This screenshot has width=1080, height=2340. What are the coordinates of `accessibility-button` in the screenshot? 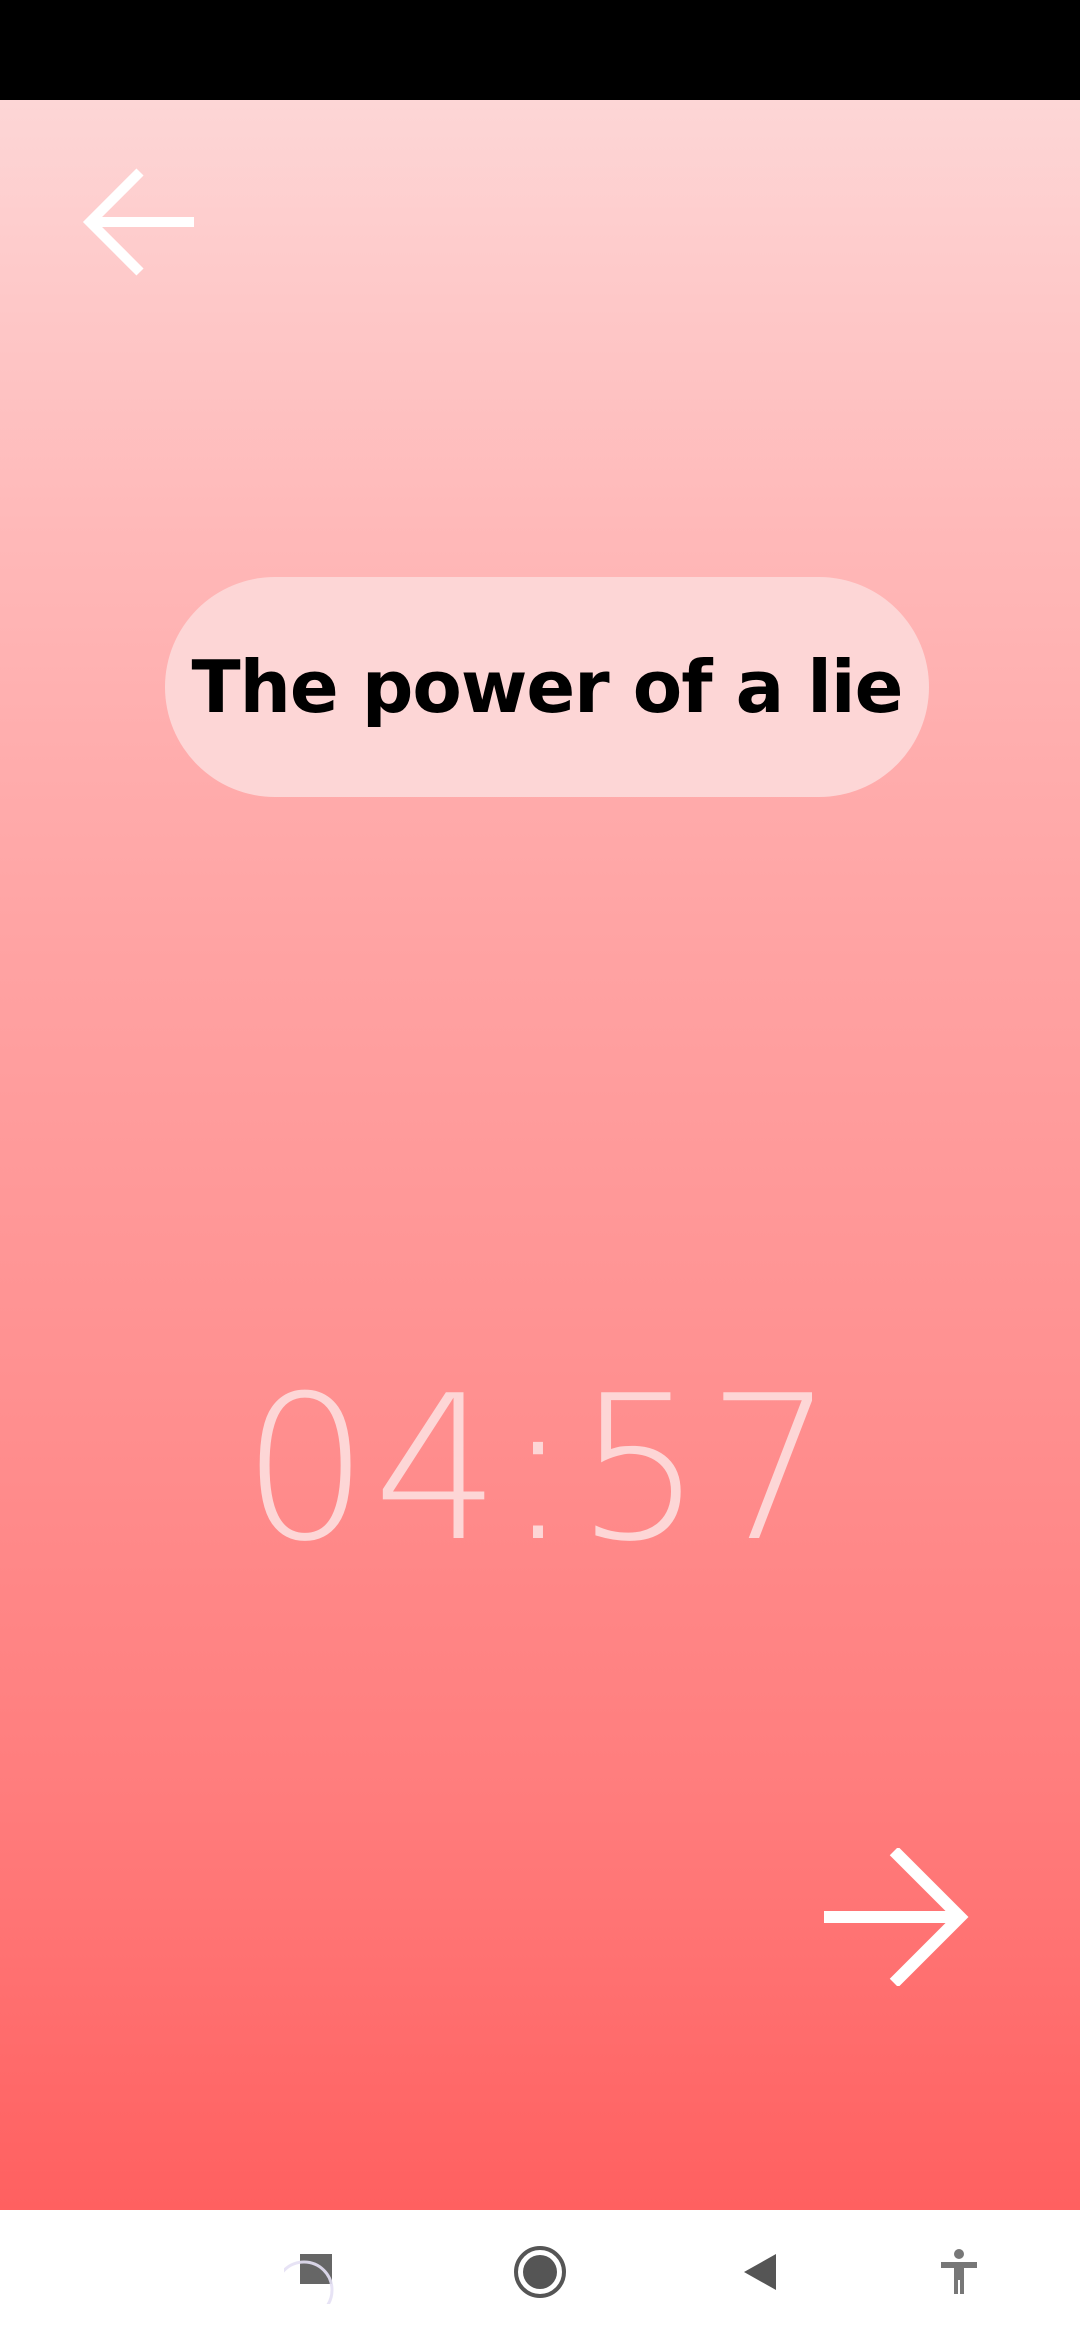 It's located at (959, 2272).